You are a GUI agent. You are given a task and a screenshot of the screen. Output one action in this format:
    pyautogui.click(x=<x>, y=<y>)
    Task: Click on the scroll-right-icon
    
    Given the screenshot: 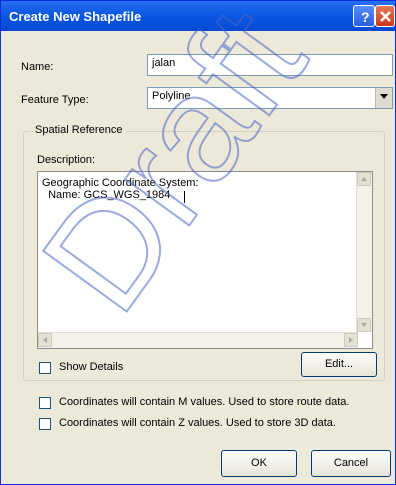 What is the action you would take?
    pyautogui.click(x=351, y=340)
    